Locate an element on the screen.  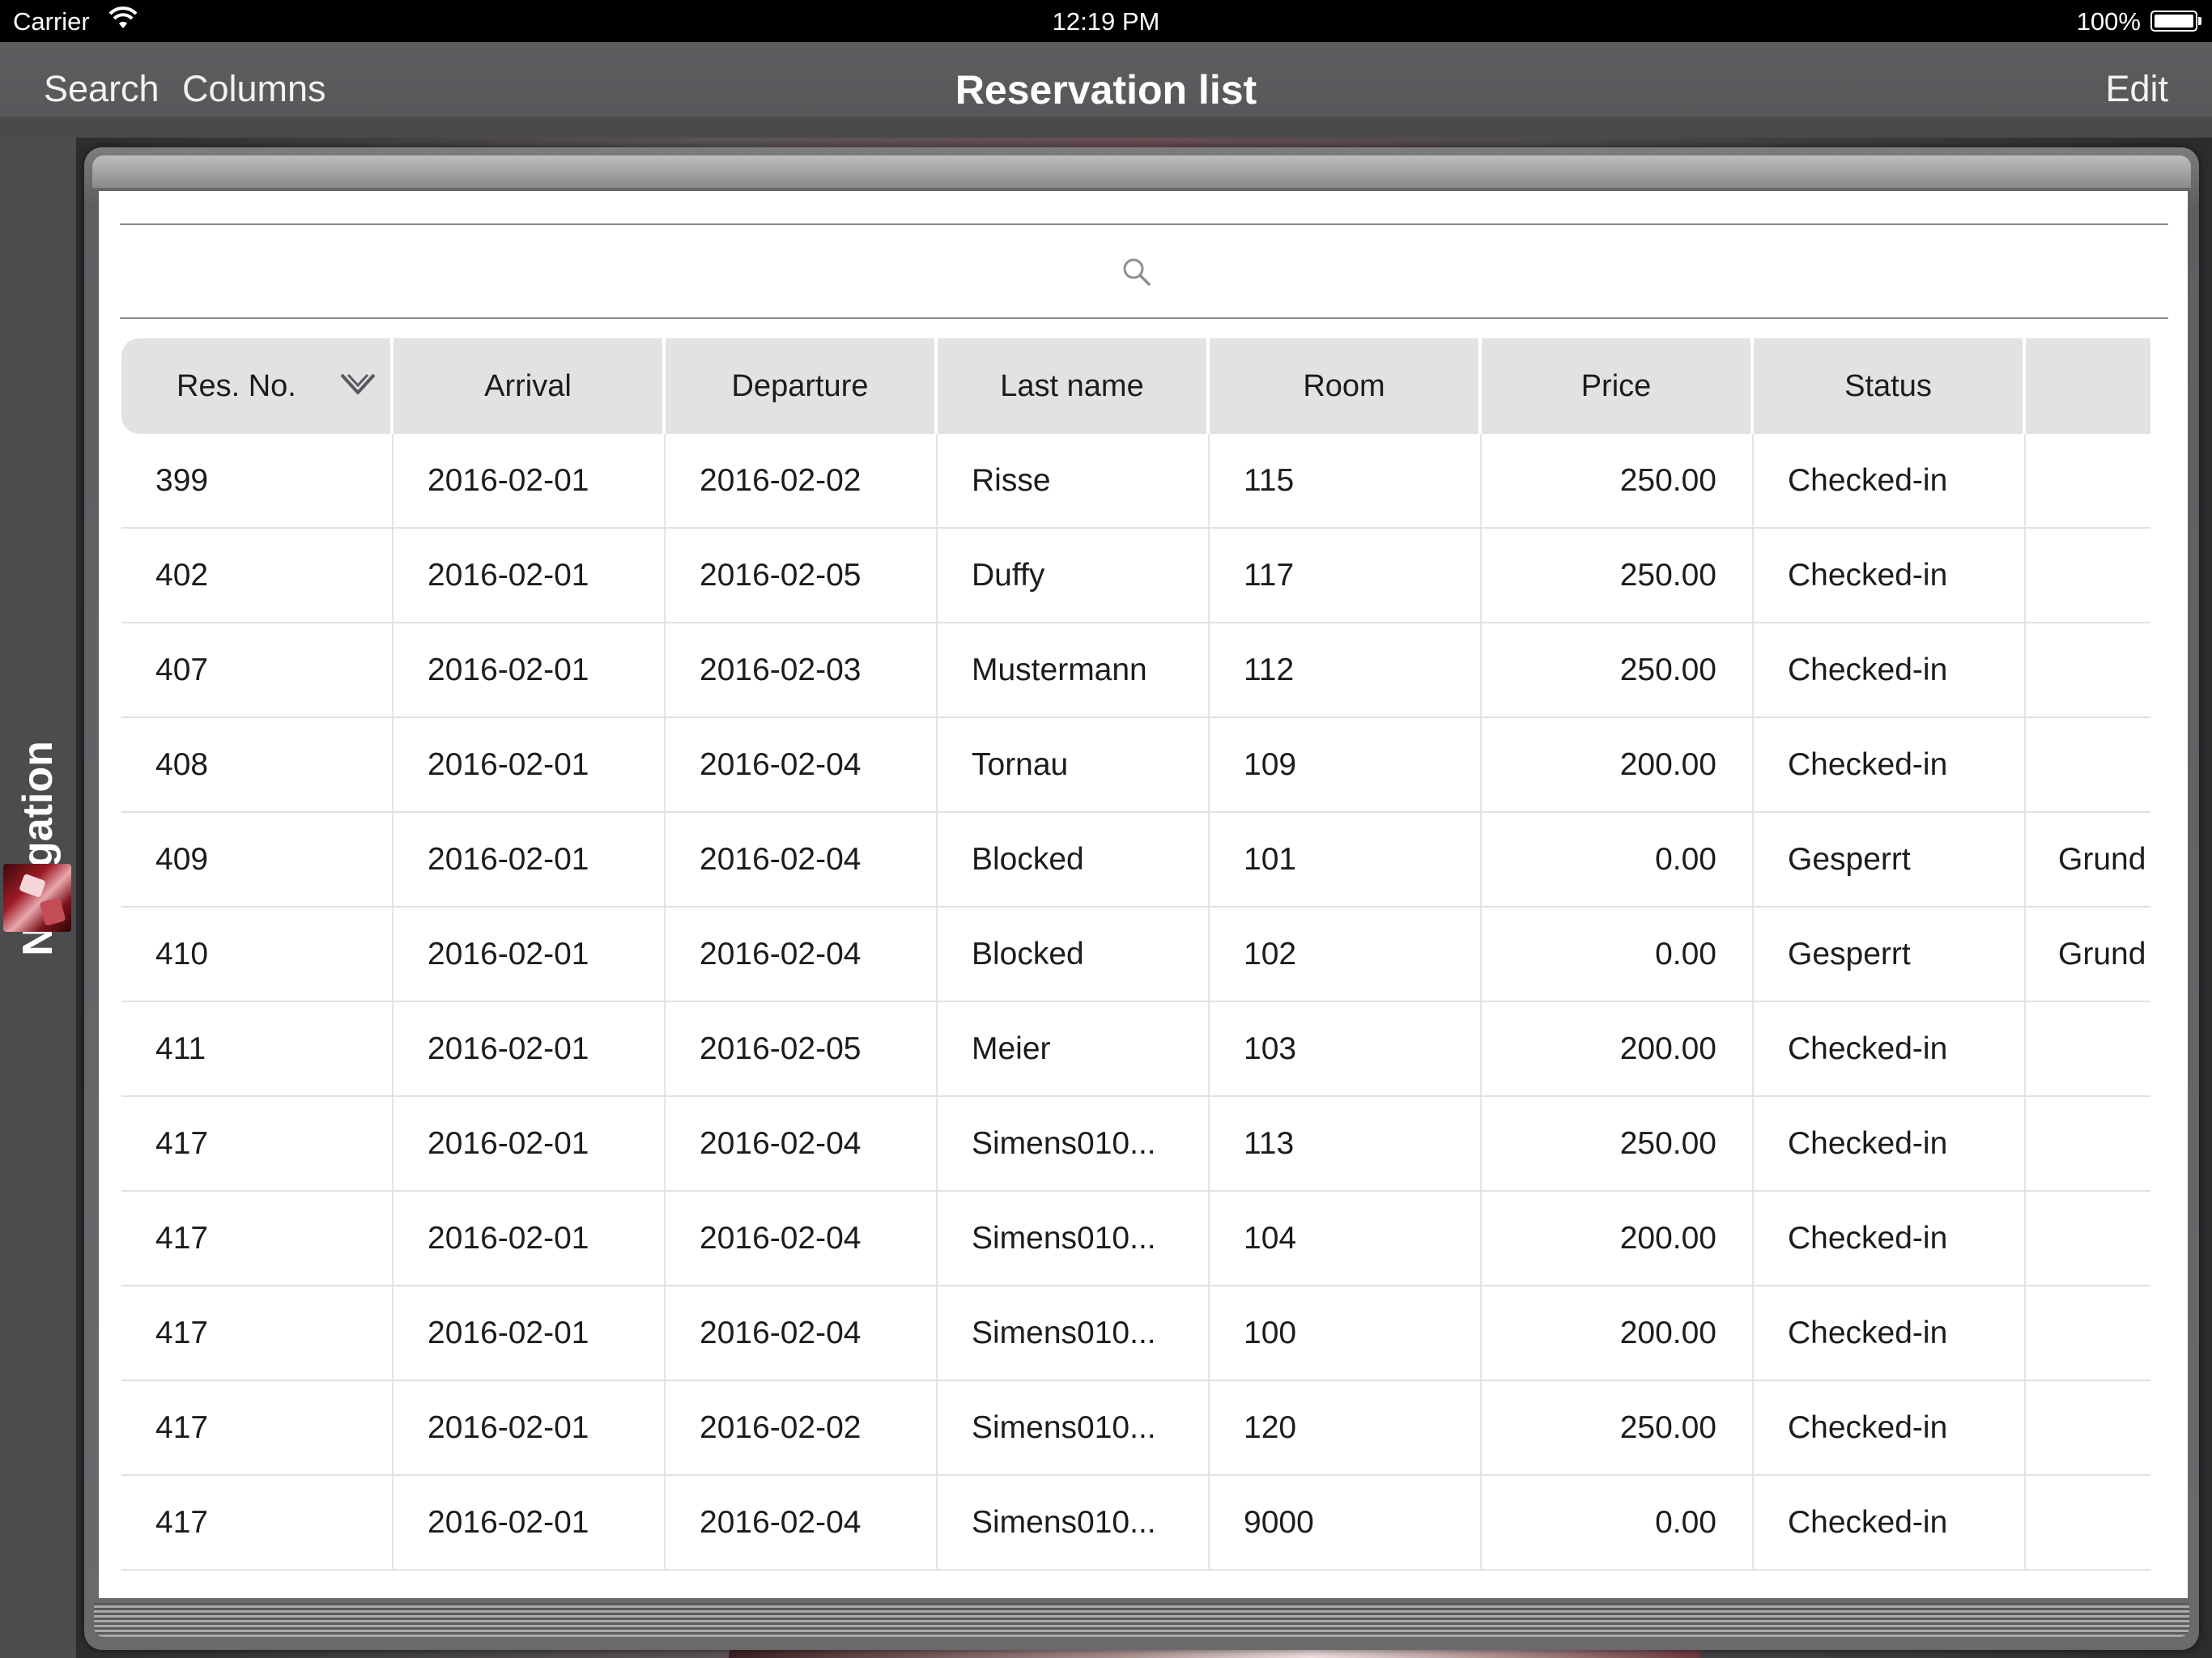
cell-room: 115 is located at coordinates (1270, 480).